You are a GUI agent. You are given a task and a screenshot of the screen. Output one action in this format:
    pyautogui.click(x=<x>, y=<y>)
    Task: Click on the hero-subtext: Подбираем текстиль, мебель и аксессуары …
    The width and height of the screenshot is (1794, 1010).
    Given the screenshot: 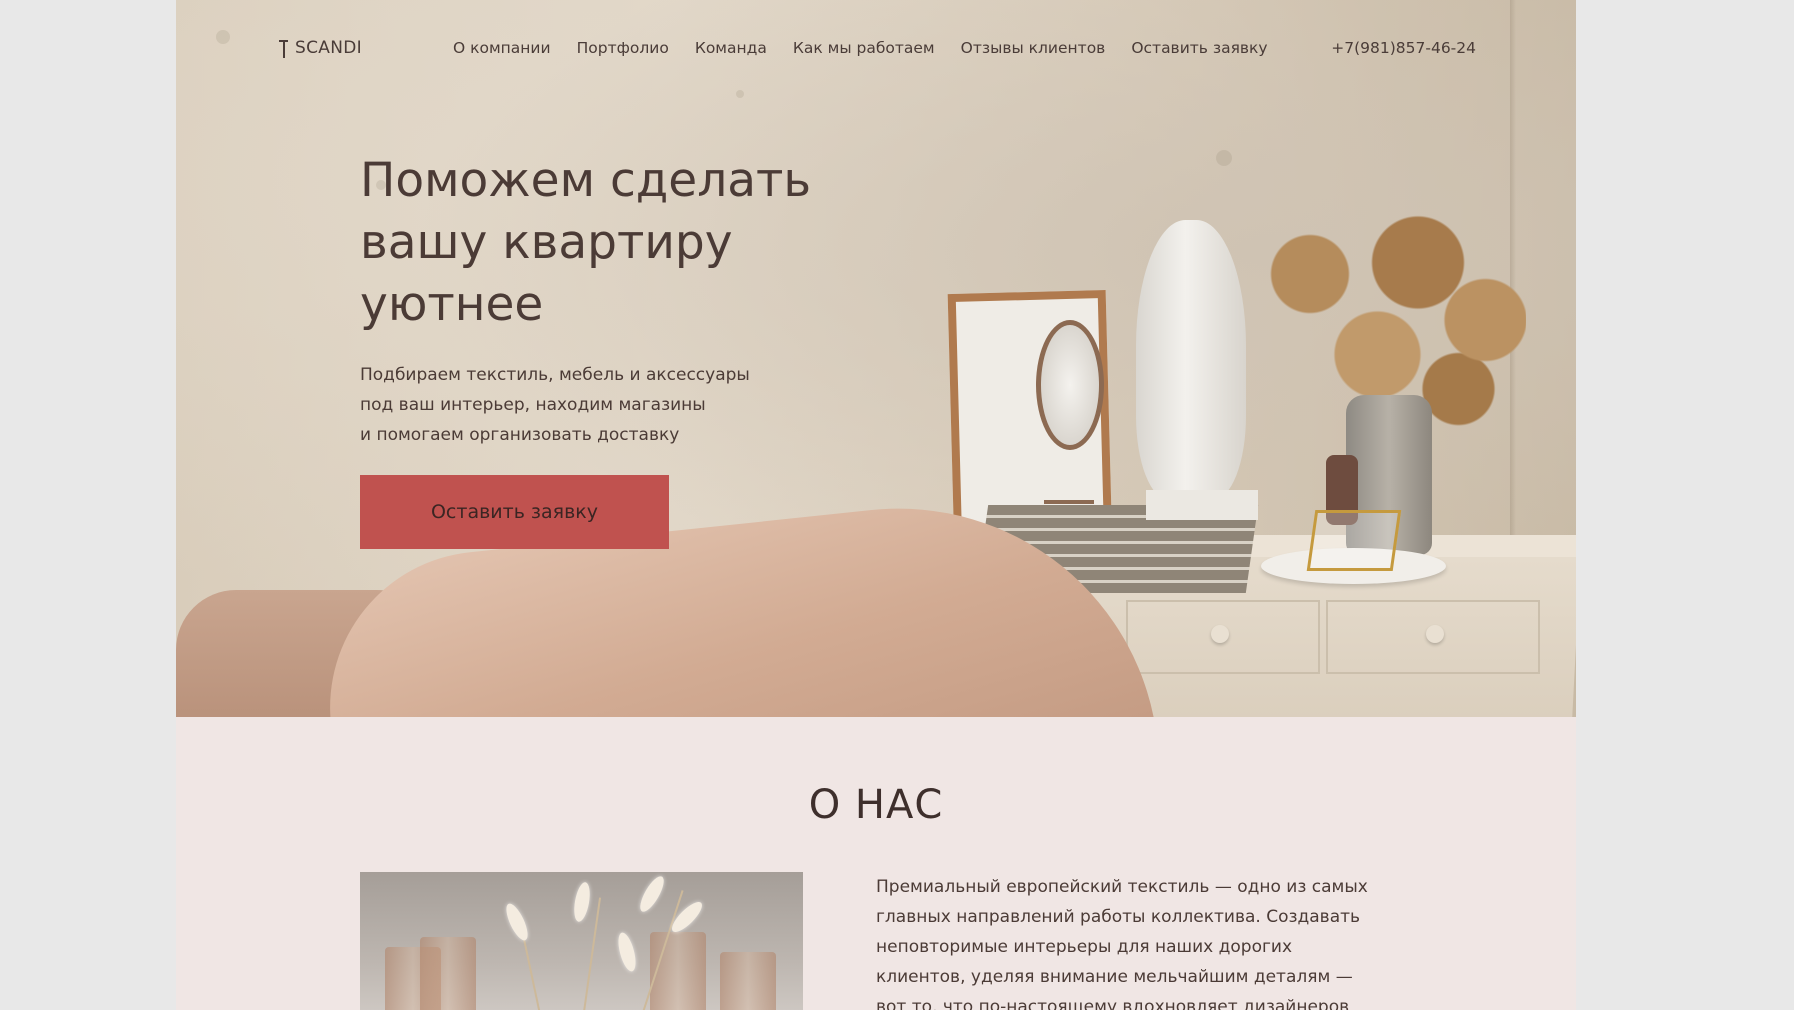 What is the action you would take?
    pyautogui.click(x=595, y=405)
    